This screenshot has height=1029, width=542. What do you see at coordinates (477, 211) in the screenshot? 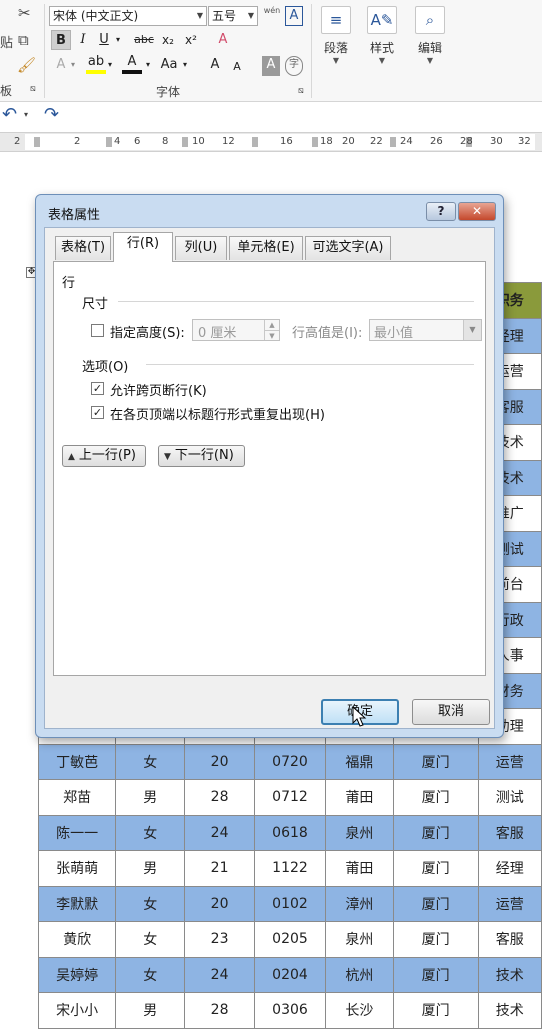
I see `close-button: ✕` at bounding box center [477, 211].